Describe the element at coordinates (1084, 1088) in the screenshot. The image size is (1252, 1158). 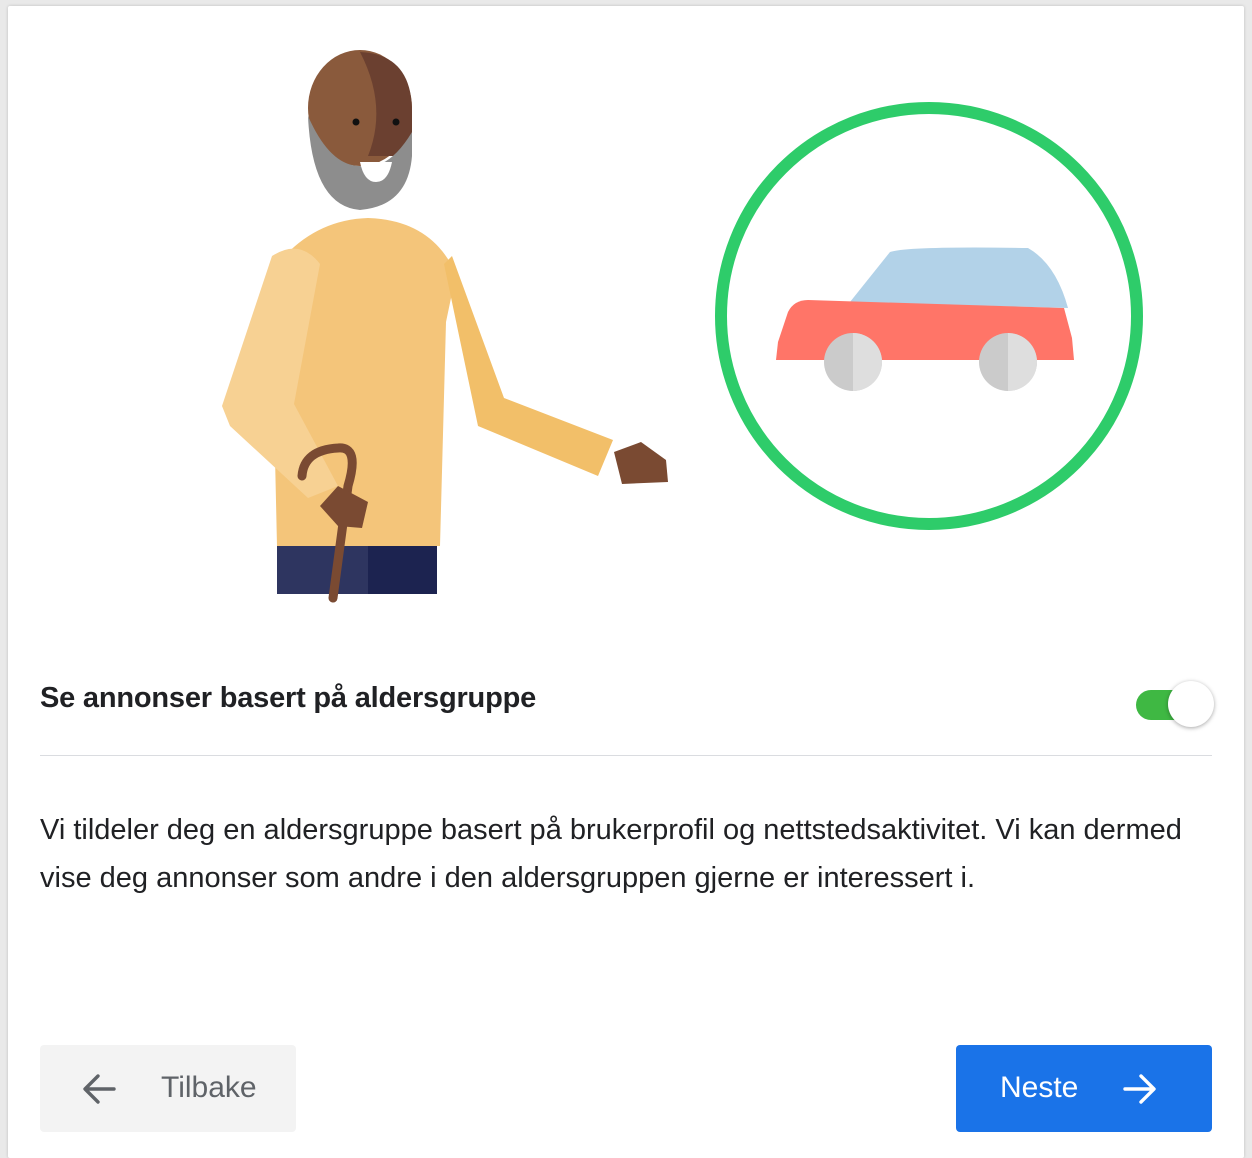
I see `next-button: Neste` at that location.